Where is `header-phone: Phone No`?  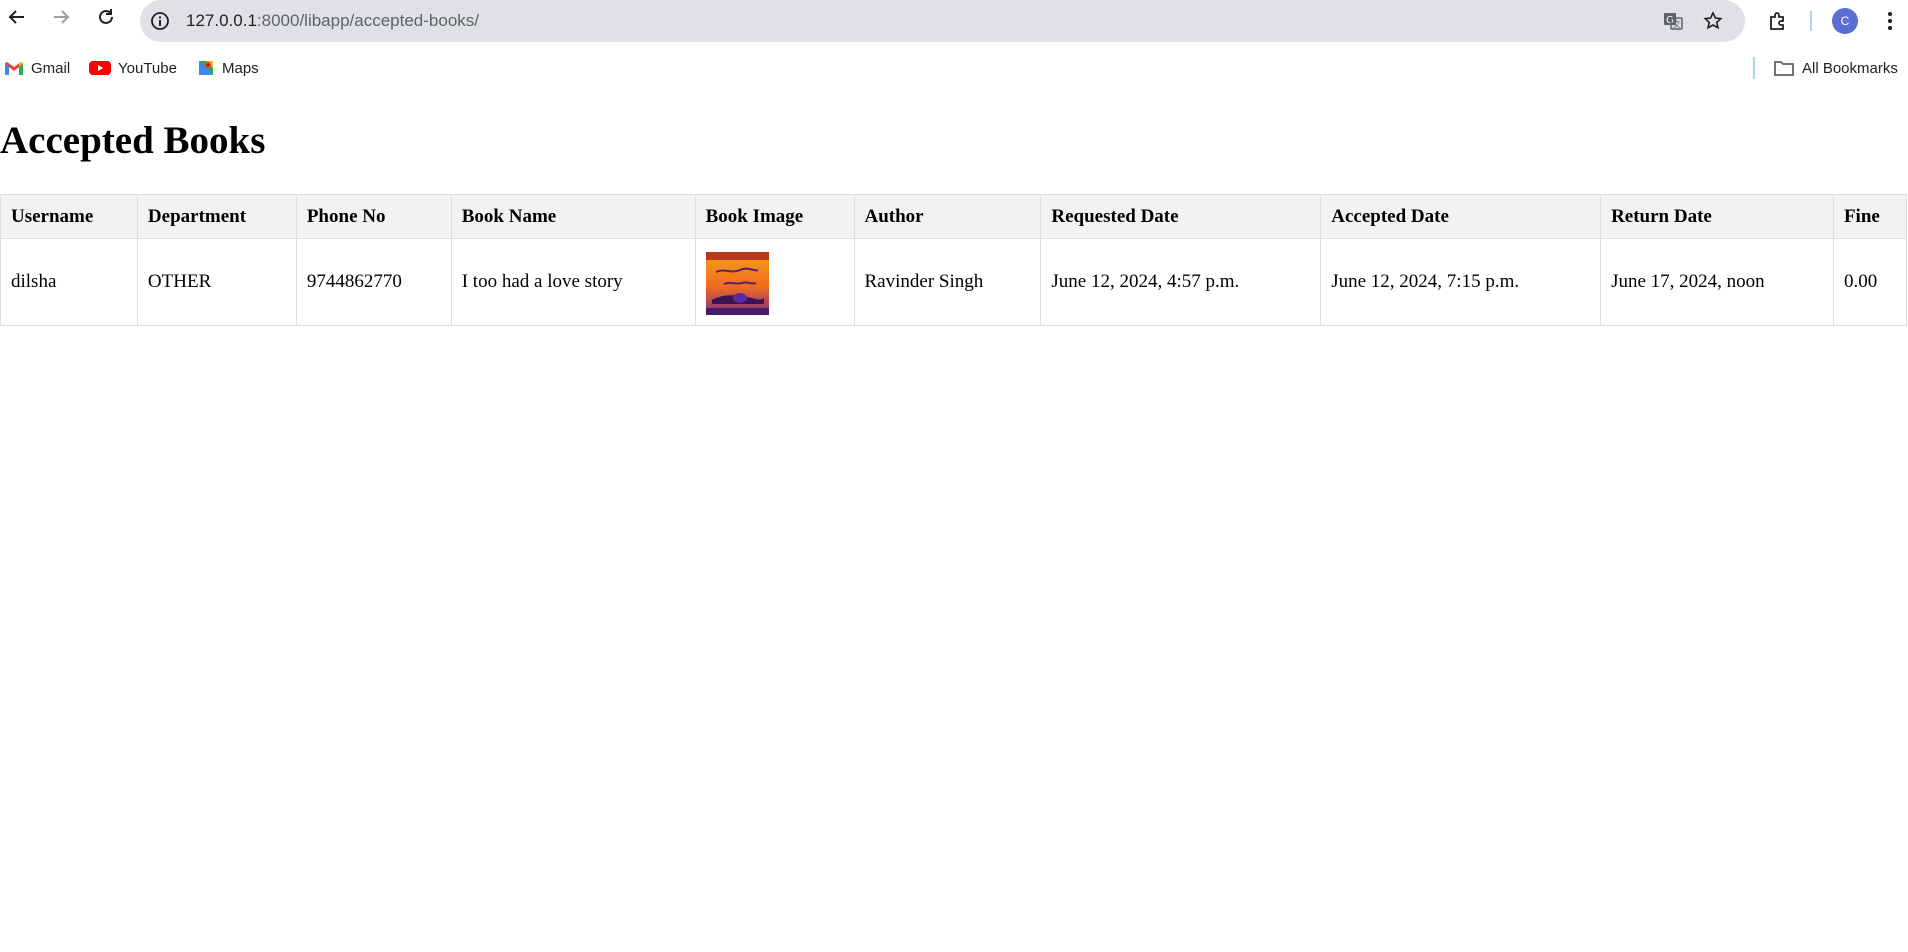
header-phone: Phone No is located at coordinates (373, 216).